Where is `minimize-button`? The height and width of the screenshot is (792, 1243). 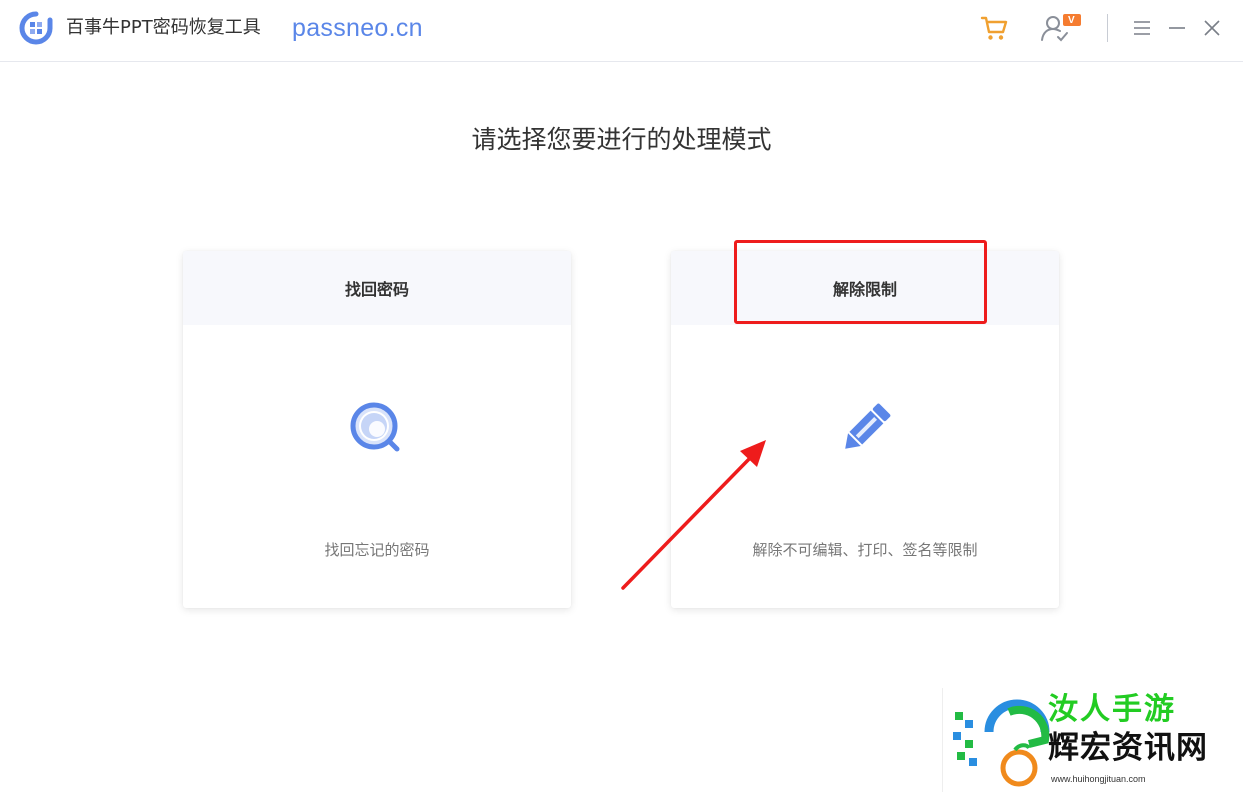
minimize-button is located at coordinates (1177, 28).